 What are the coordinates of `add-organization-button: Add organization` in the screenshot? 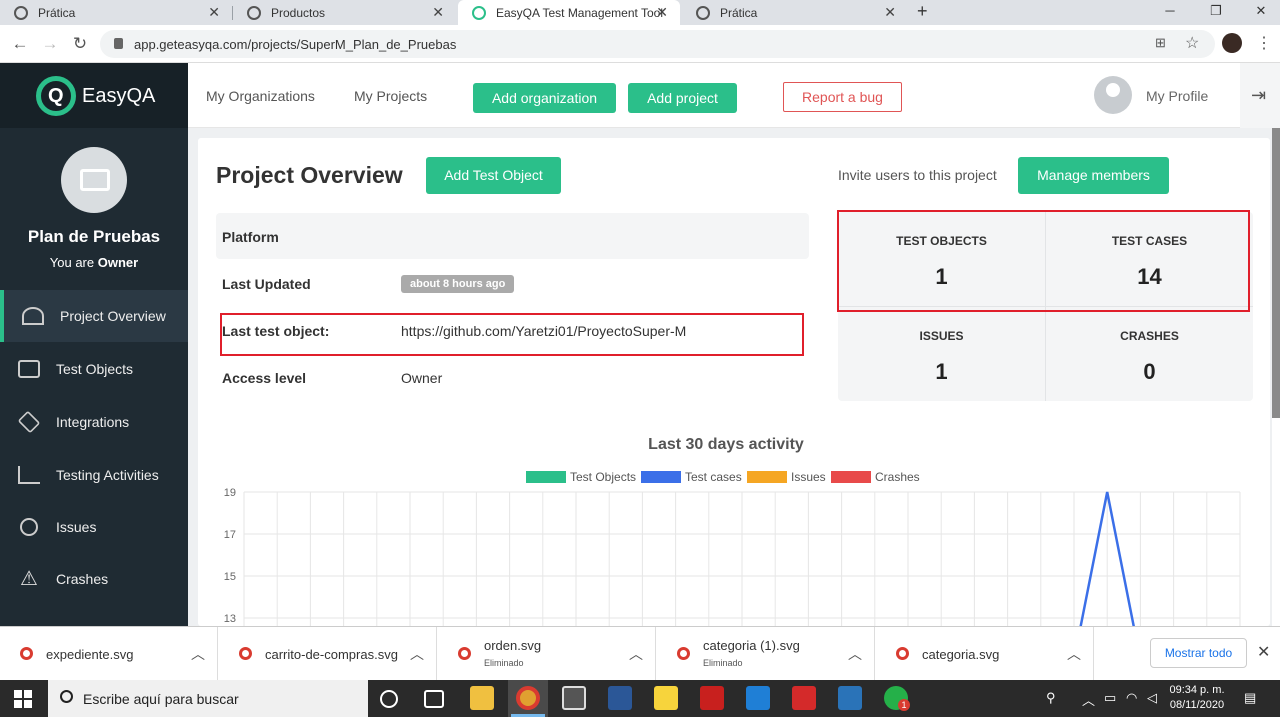 It's located at (544, 98).